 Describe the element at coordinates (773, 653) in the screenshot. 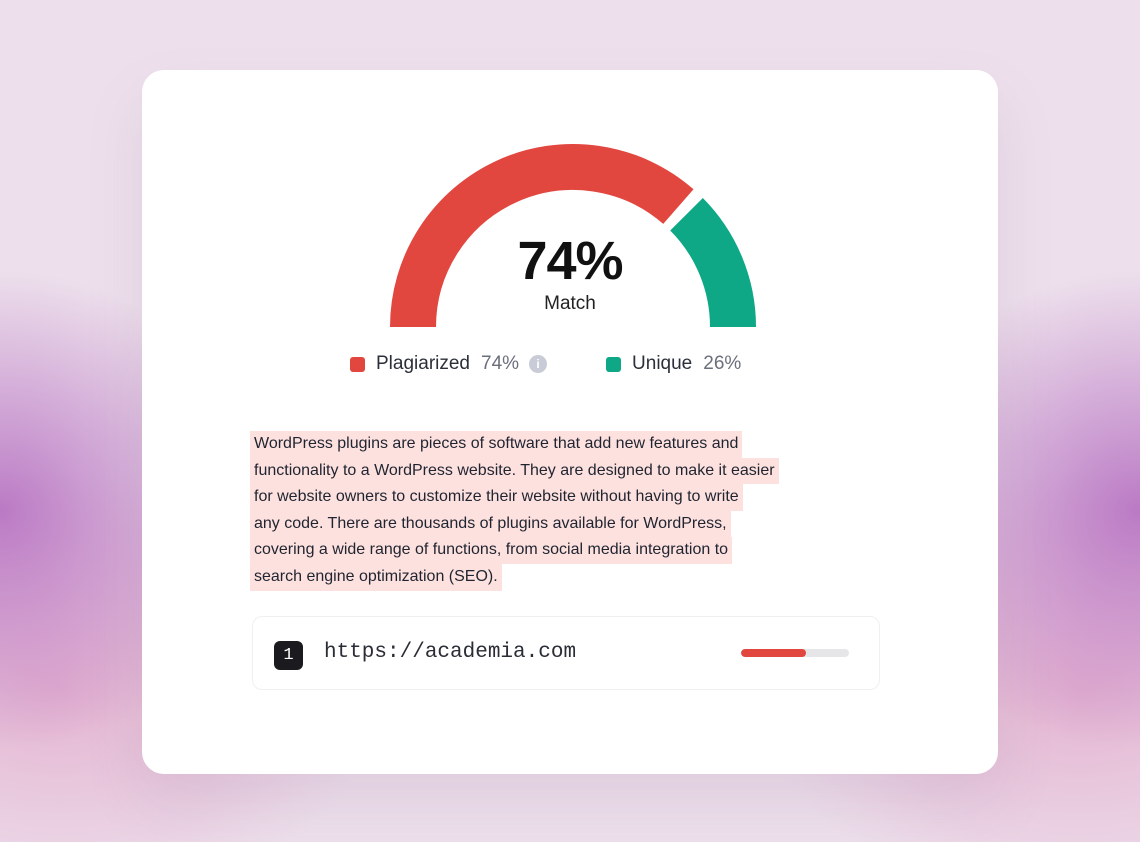

I see `source-match-bar-fill` at that location.